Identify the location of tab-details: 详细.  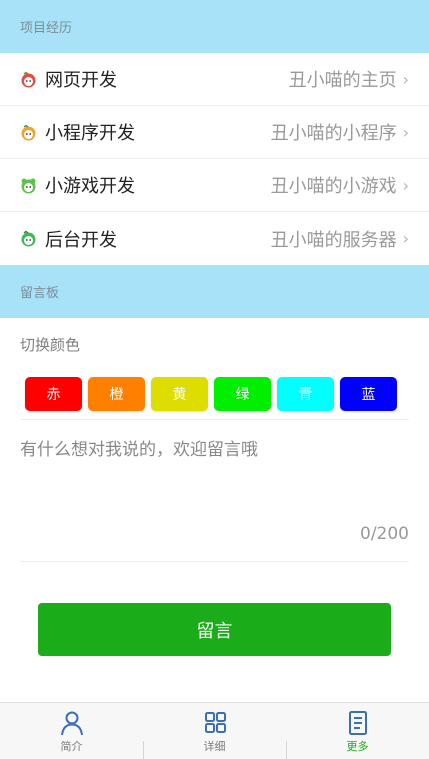
(214, 731).